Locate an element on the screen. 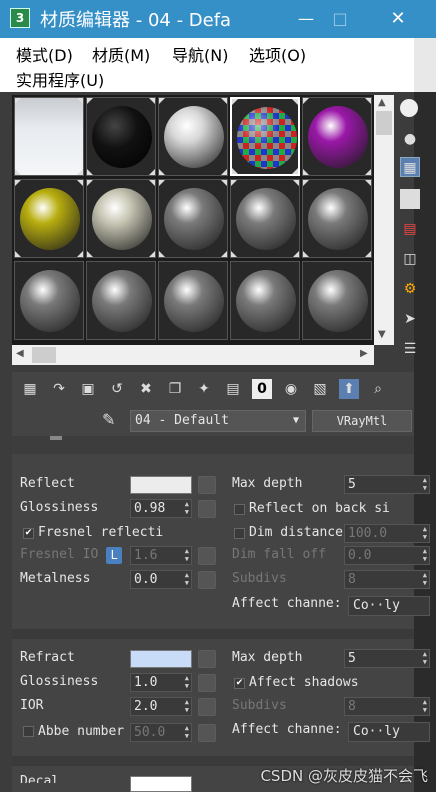 This screenshot has width=436, height=792. show-map-icon: ◉ is located at coordinates (291, 389).